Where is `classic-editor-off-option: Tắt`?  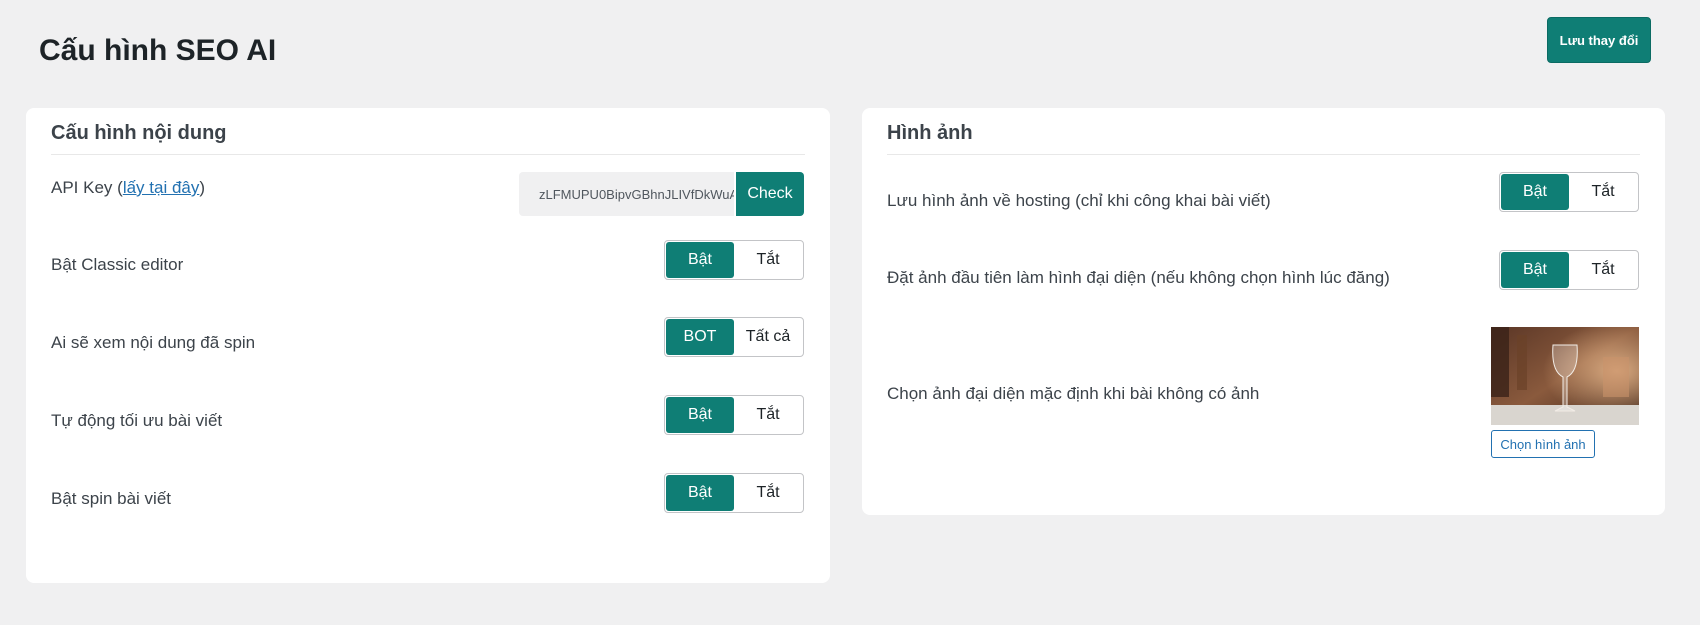 classic-editor-off-option: Tắt is located at coordinates (768, 260).